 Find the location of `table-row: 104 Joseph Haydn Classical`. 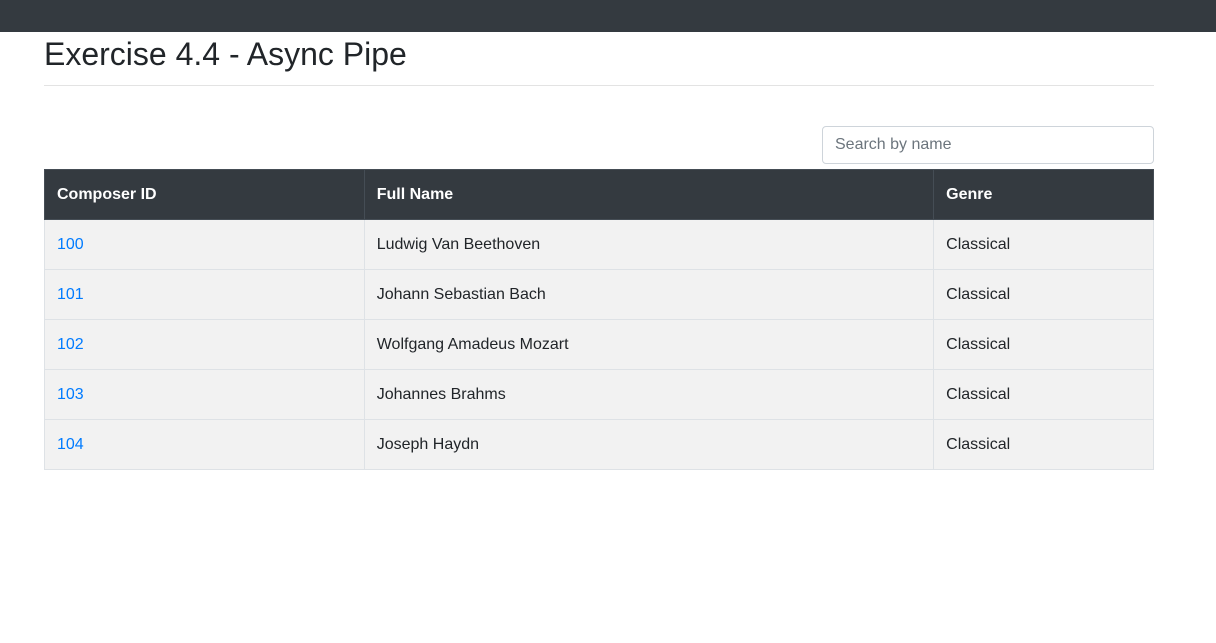

table-row: 104 Joseph Haydn Classical is located at coordinates (599, 444).